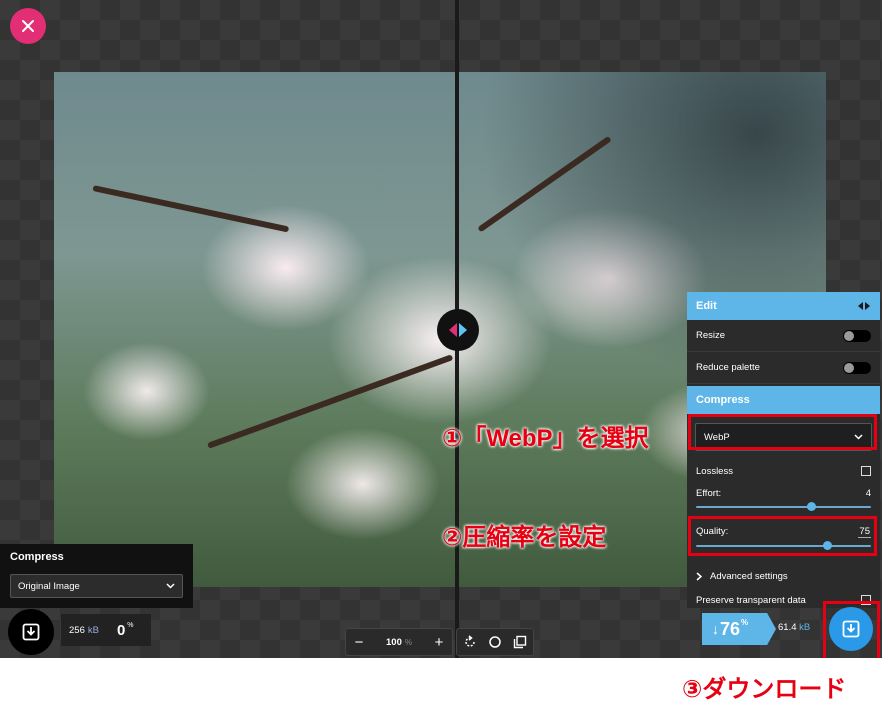 The width and height of the screenshot is (882, 706). I want to click on right-size-unit: kB, so click(805, 627).